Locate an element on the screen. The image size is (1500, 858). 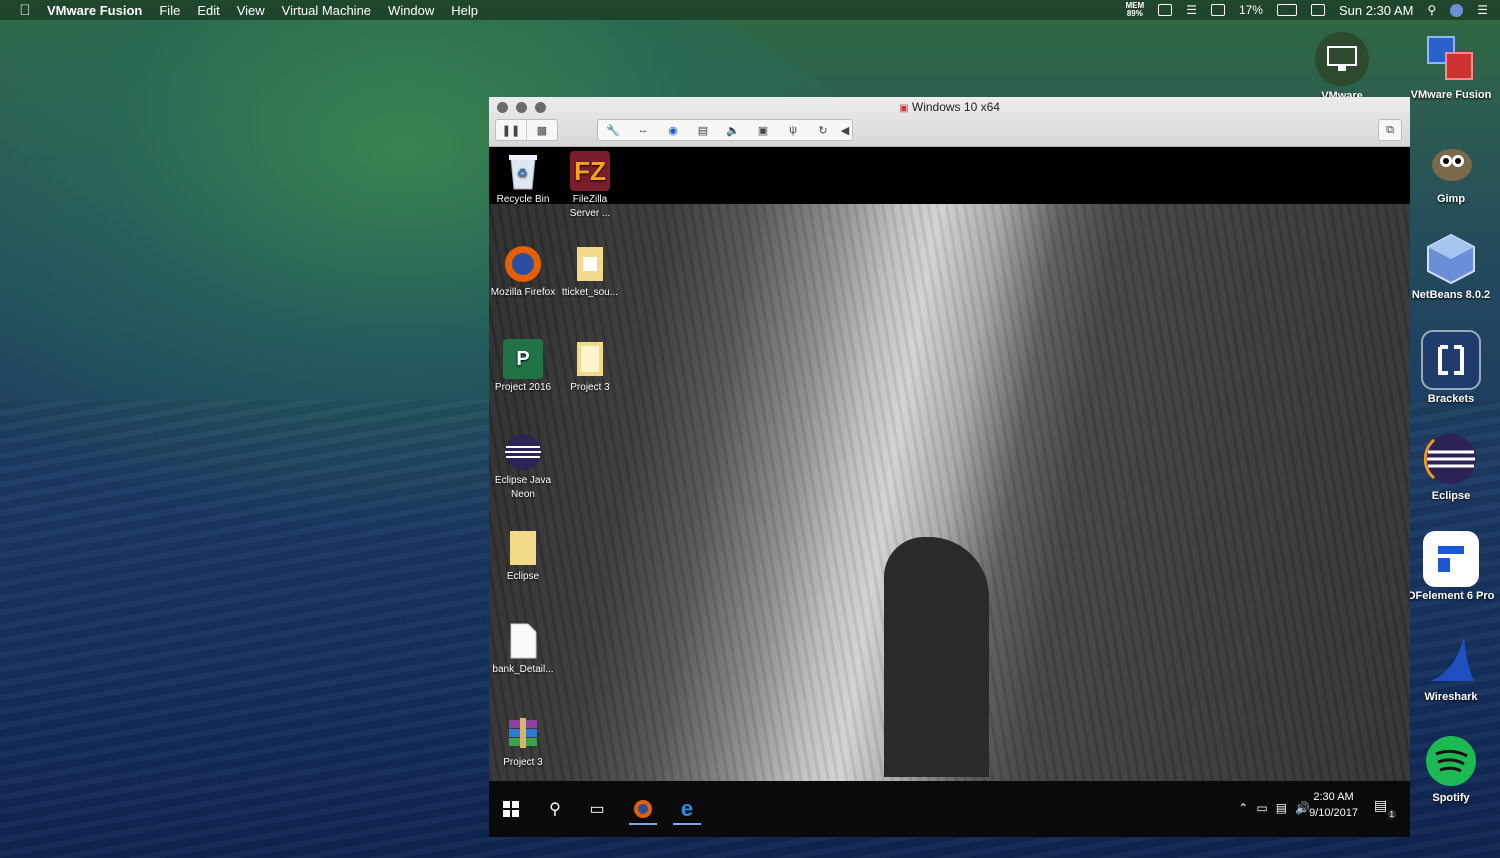
sharing-icon: ↻ is located at coordinates (823, 130).